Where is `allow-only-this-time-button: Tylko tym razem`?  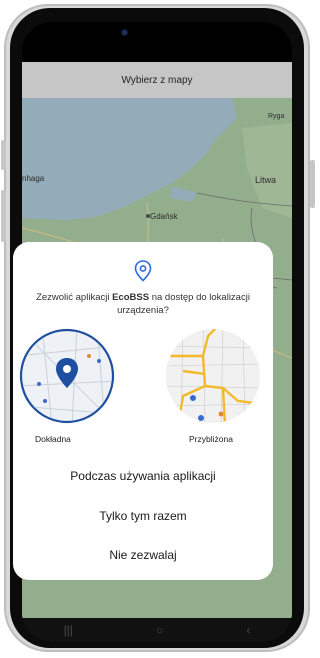
allow-only-this-time-button: Tylko tym razem is located at coordinates (143, 516).